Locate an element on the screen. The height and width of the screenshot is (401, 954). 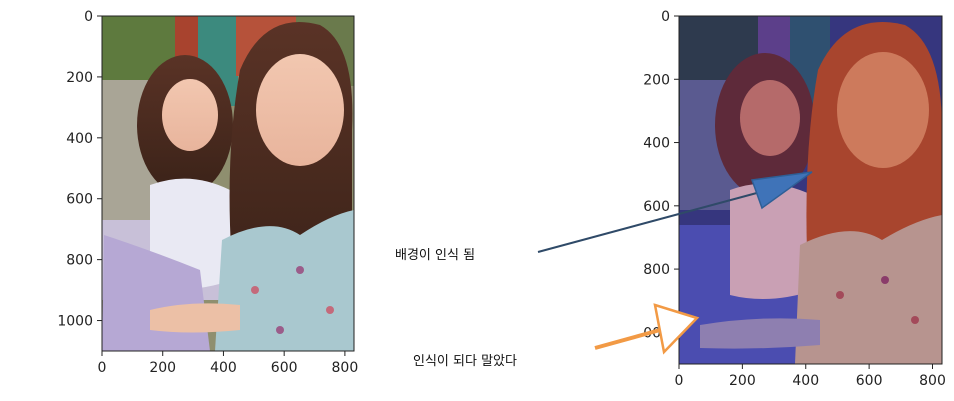
left-y-tick-label: 400 is located at coordinates (79, 139).